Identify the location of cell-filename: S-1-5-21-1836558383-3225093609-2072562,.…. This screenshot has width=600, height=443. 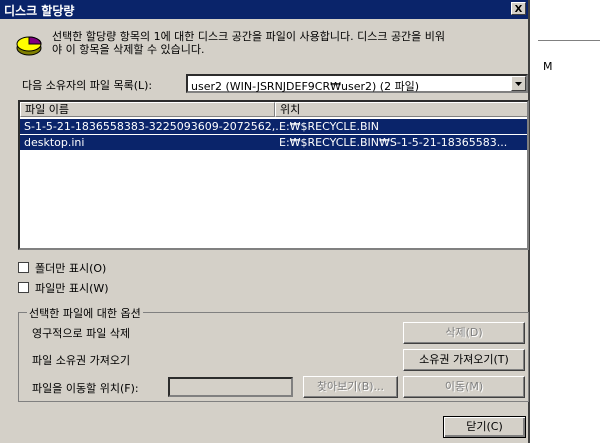
(153, 126).